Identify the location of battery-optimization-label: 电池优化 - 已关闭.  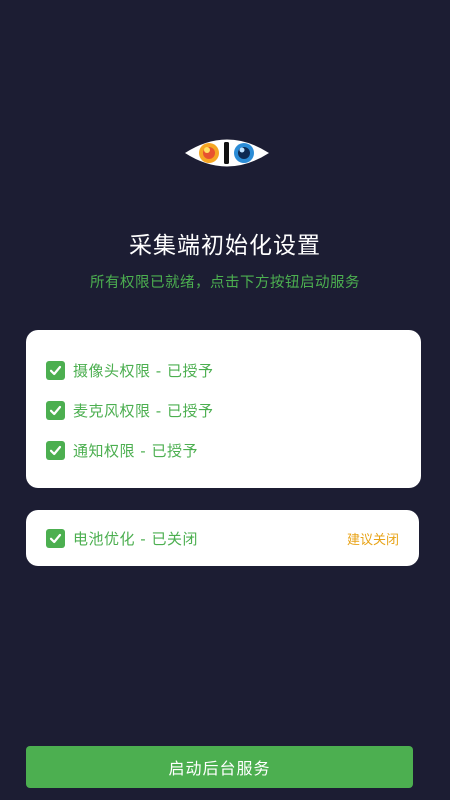
(135, 538).